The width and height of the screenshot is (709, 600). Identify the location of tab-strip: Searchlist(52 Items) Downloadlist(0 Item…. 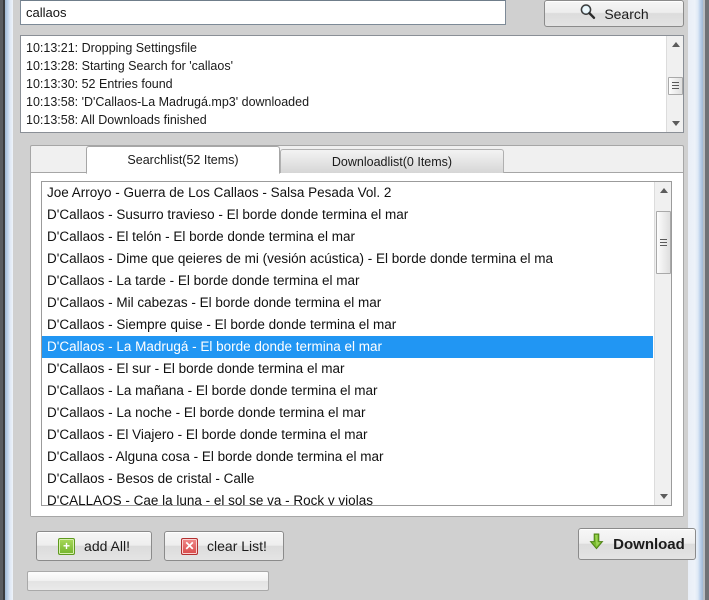
(358, 160).